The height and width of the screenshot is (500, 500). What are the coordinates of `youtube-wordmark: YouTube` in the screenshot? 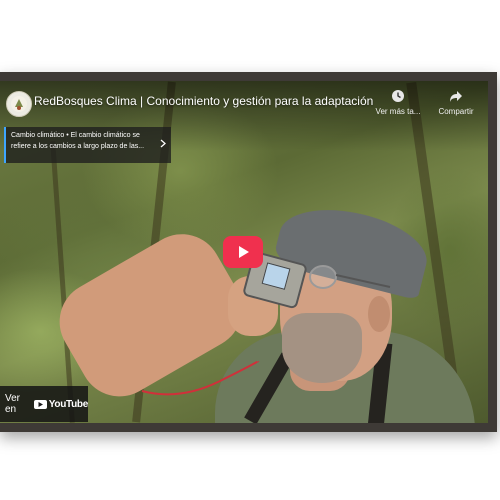 It's located at (68, 404).